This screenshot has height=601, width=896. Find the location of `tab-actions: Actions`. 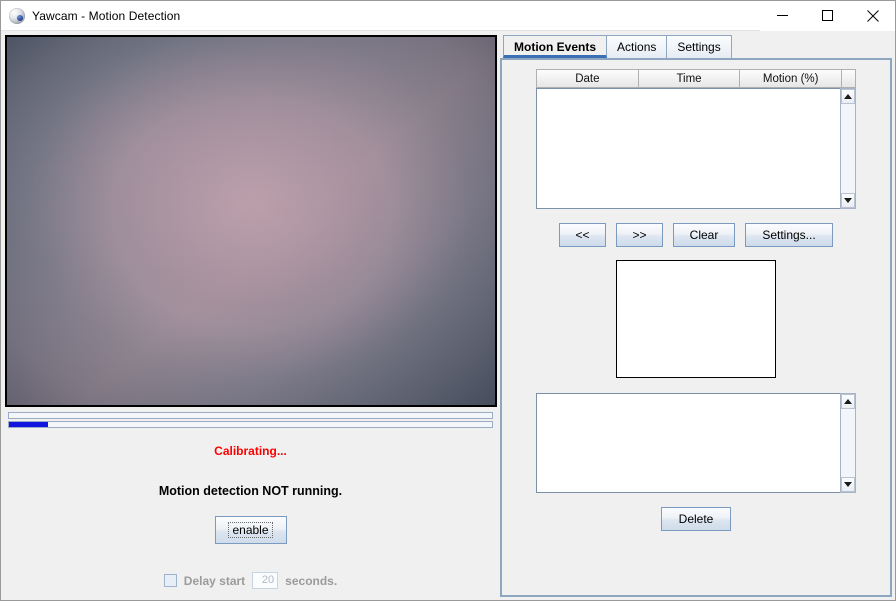

tab-actions: Actions is located at coordinates (637, 46).